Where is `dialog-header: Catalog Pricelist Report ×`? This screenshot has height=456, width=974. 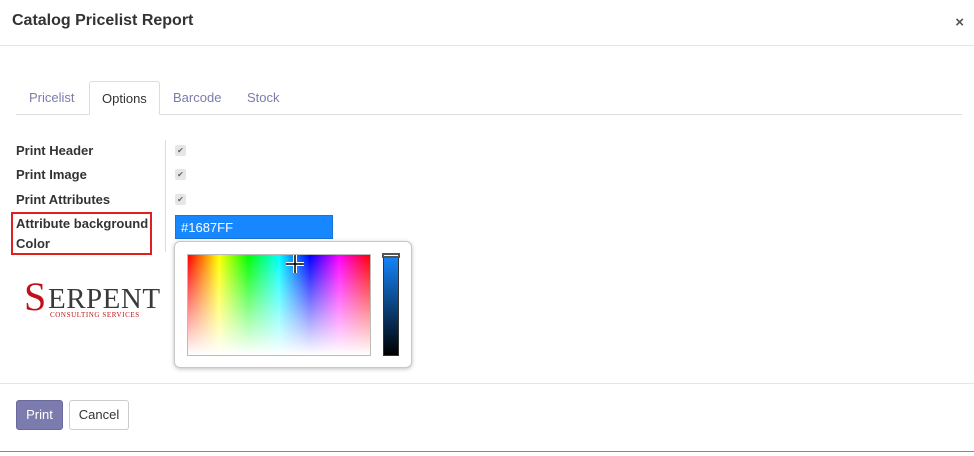
dialog-header: Catalog Pricelist Report × is located at coordinates (487, 23).